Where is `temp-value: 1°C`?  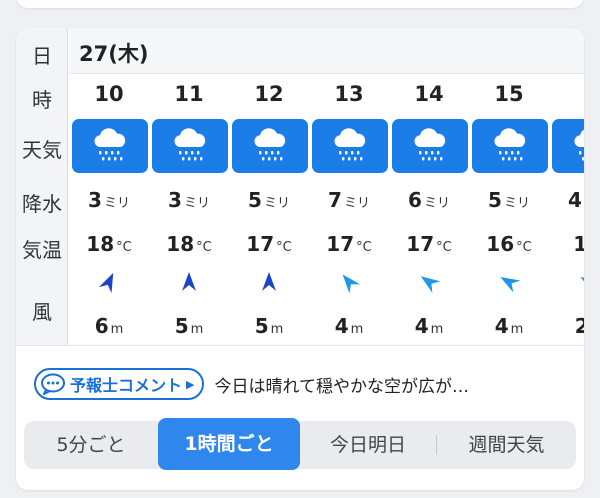
temp-value: 1°C is located at coordinates (566, 244).